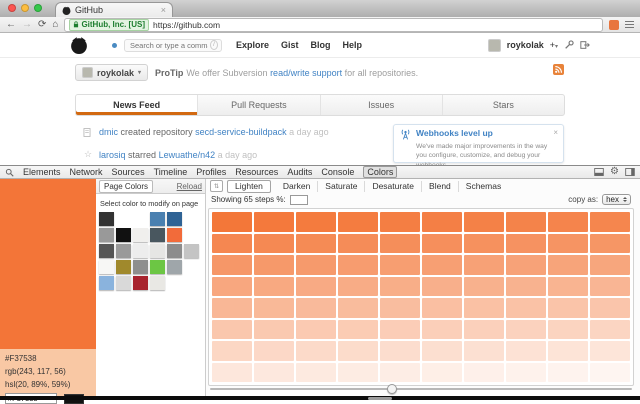 The height and width of the screenshot is (404, 640). Describe the element at coordinates (337, 172) in the screenshot. I see `devtools-tab-console: Console` at that location.